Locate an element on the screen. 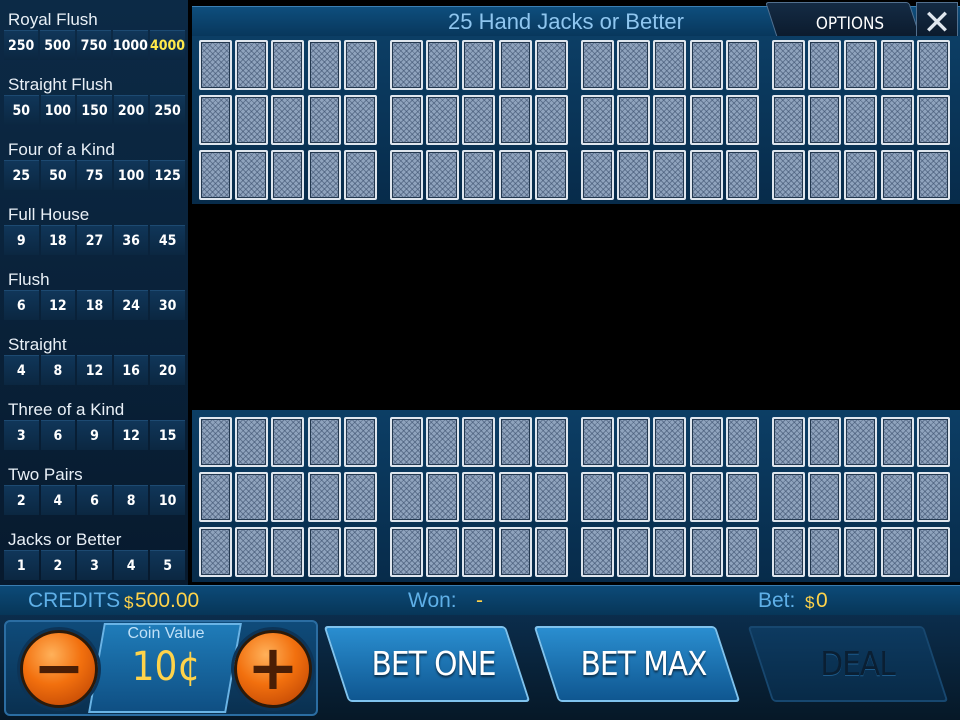  paytable-row: Jacks or Better 1 2 3 4 5 is located at coordinates (94, 552).